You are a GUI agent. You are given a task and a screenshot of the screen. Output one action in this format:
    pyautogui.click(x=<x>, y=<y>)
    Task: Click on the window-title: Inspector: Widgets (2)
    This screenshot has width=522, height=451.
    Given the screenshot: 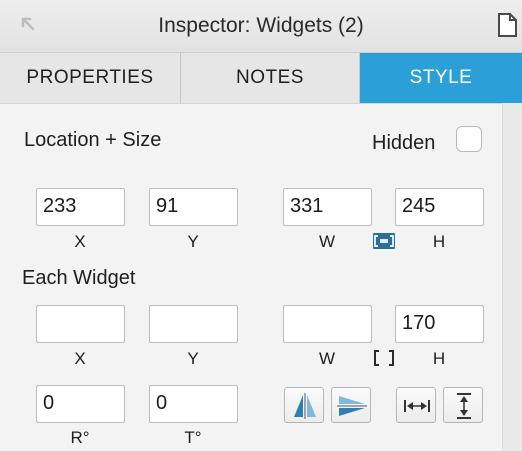 What is the action you would take?
    pyautogui.click(x=261, y=25)
    